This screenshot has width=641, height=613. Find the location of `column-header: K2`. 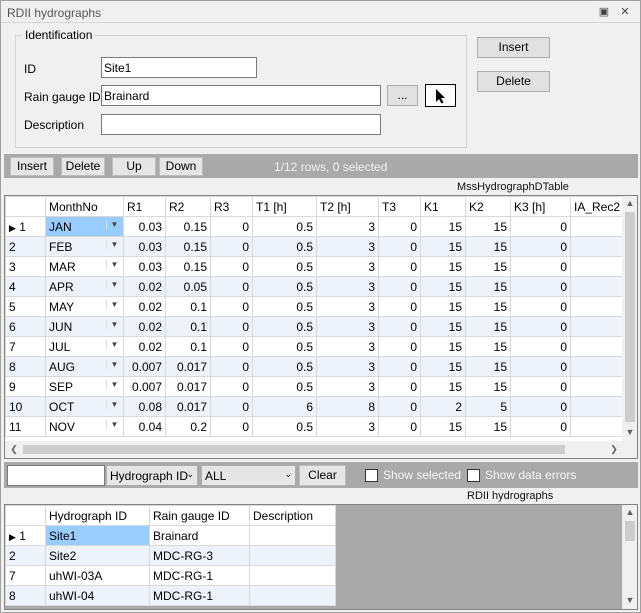

column-header: K2 is located at coordinates (488, 206).